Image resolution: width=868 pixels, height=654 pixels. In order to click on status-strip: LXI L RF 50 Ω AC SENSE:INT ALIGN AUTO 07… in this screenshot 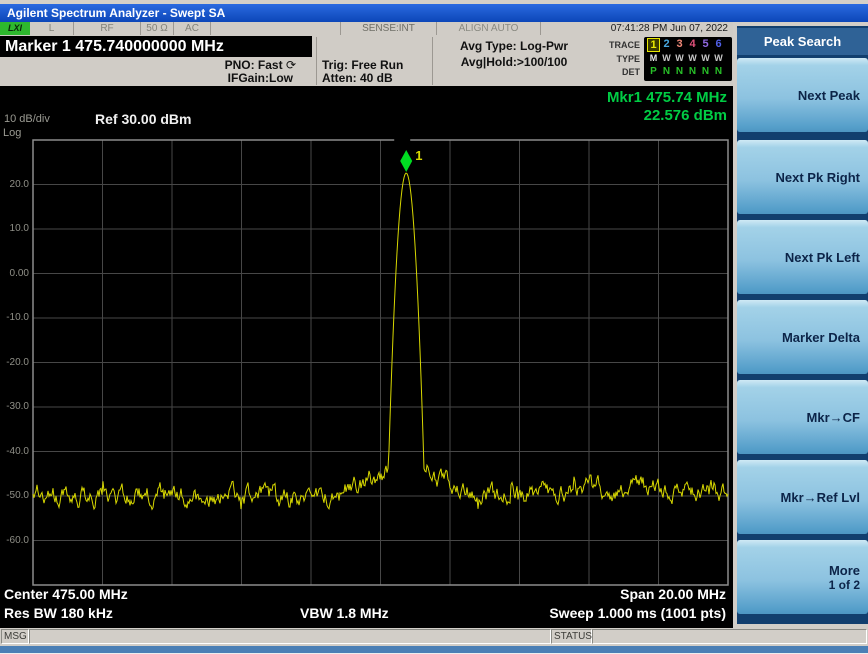, I will do `click(366, 29)`.